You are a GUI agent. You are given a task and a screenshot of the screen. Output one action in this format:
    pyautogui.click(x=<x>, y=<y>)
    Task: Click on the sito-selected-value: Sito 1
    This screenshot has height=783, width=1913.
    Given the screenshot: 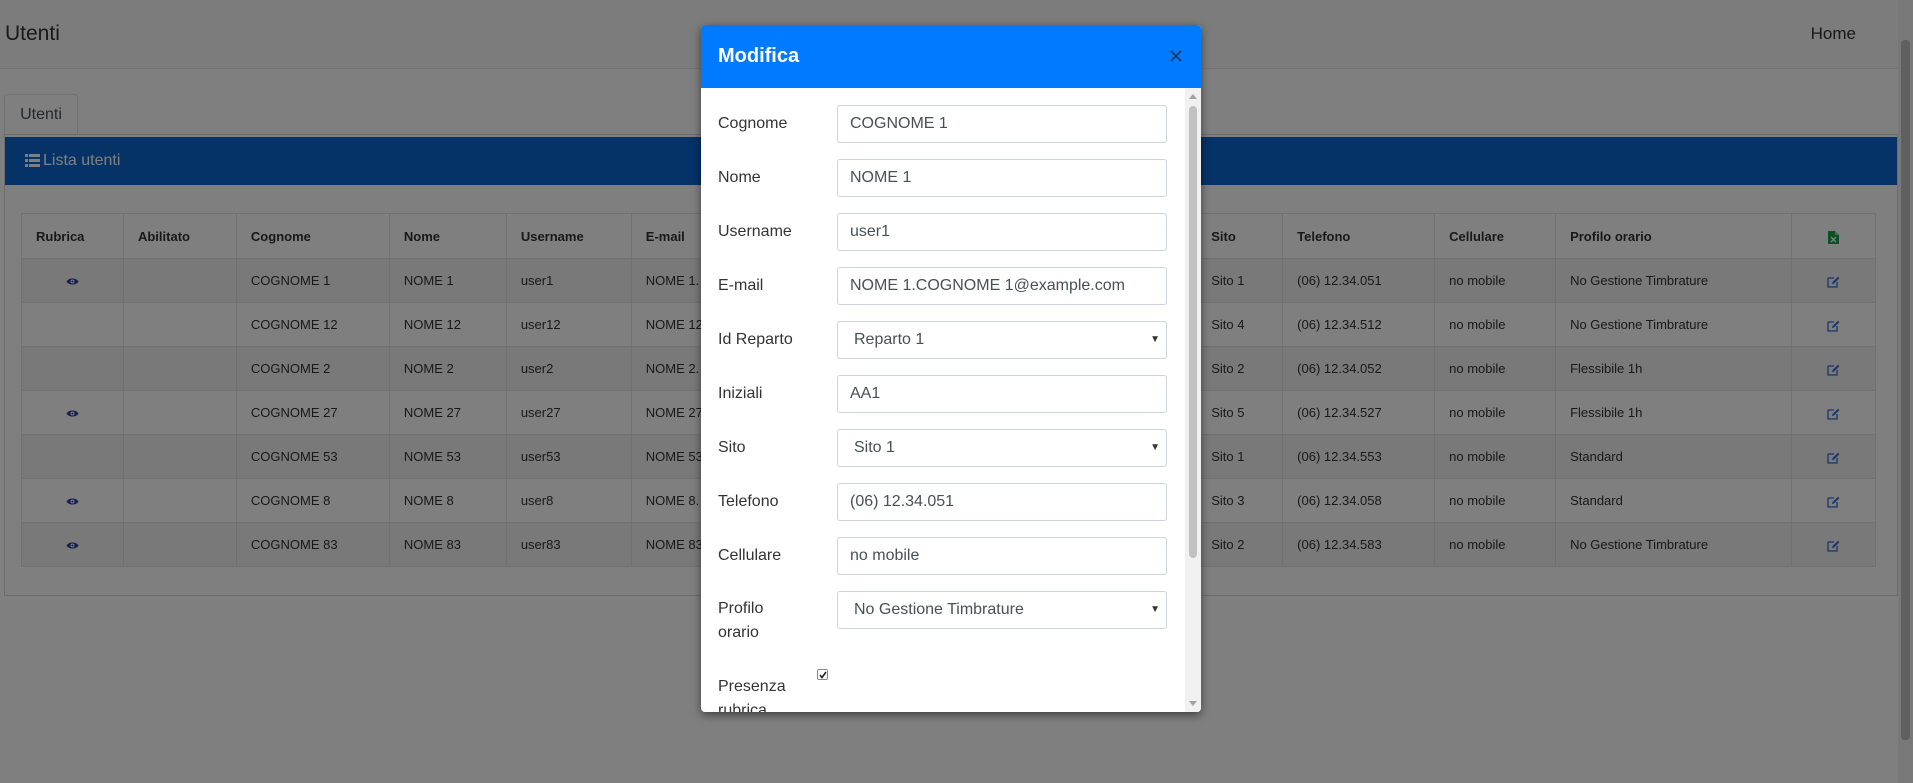 What is the action you would take?
    pyautogui.click(x=874, y=447)
    